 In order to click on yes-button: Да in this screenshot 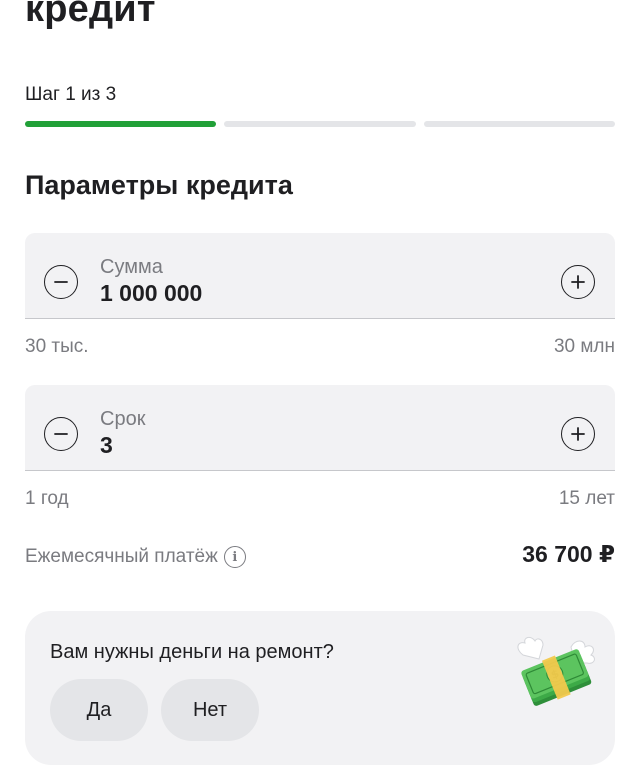, I will do `click(99, 710)`.